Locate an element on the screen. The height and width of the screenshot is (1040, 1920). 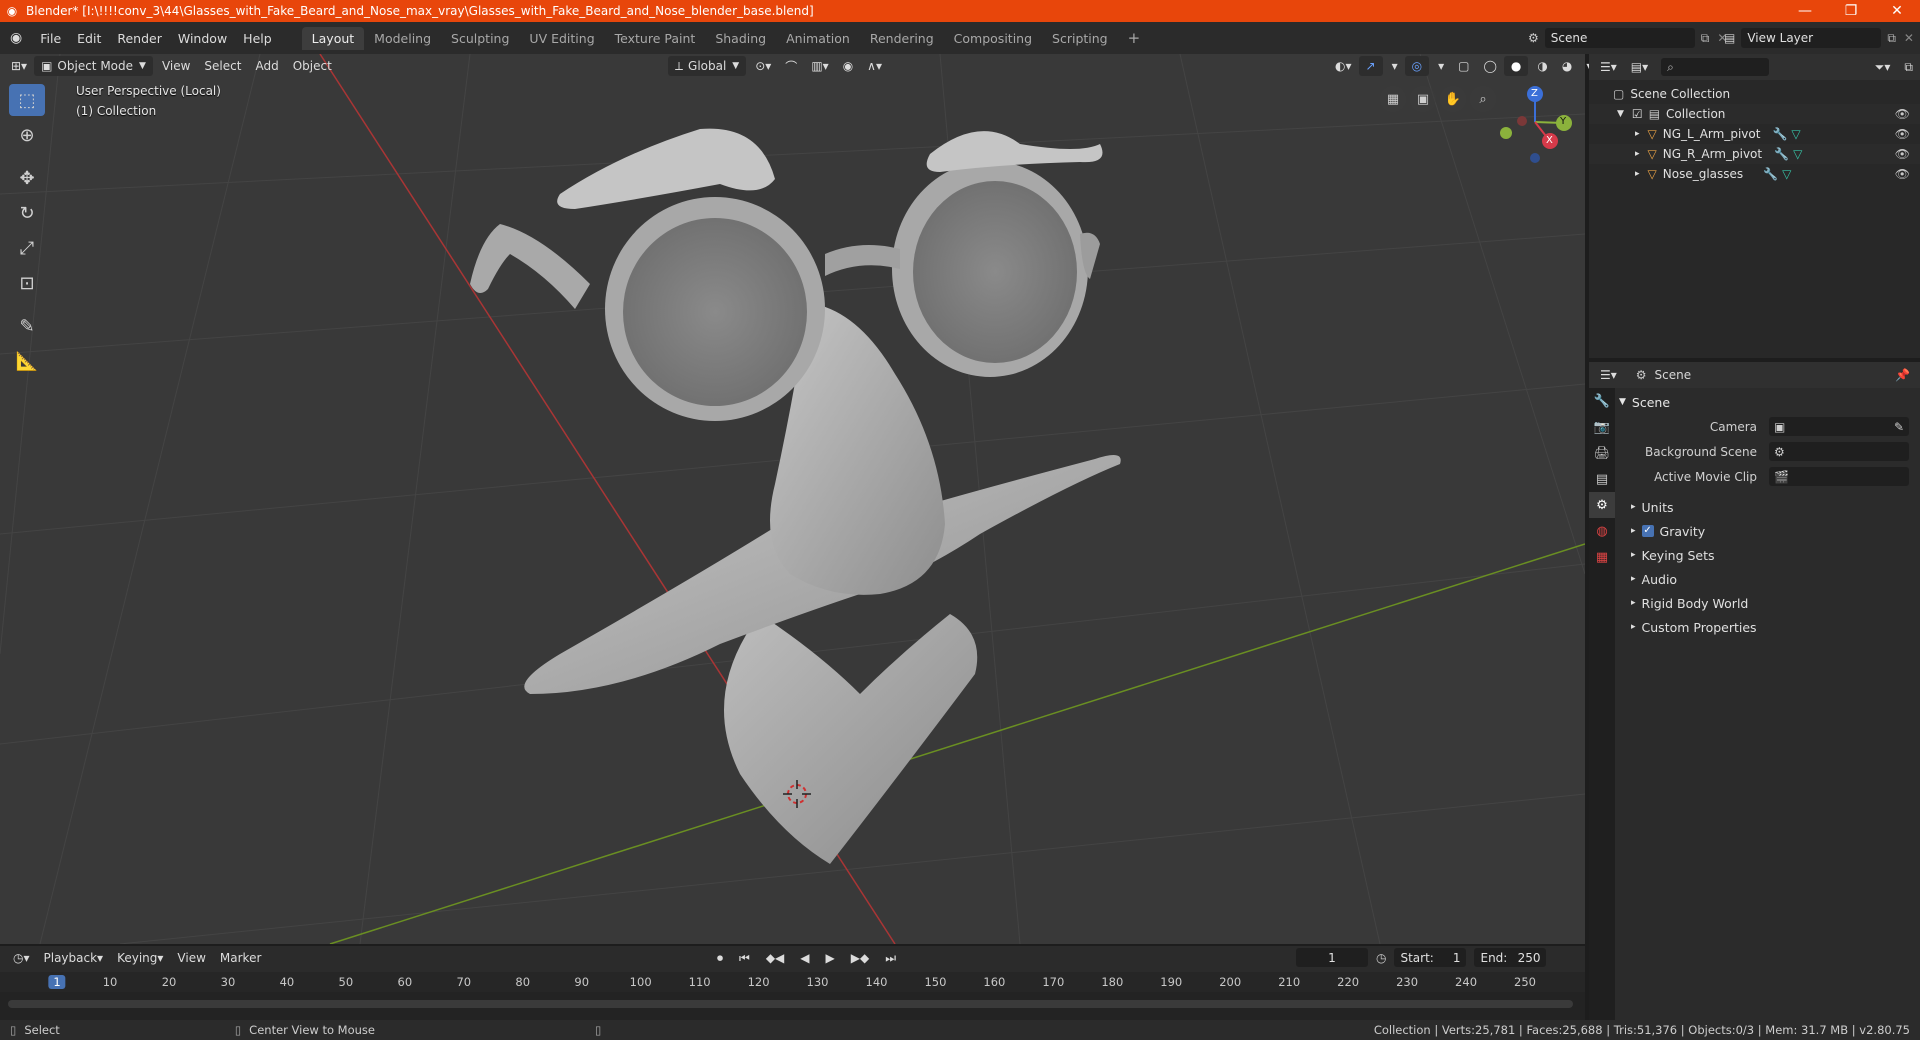
prev-keyframe-icon: ◆◀ is located at coordinates (775, 958).